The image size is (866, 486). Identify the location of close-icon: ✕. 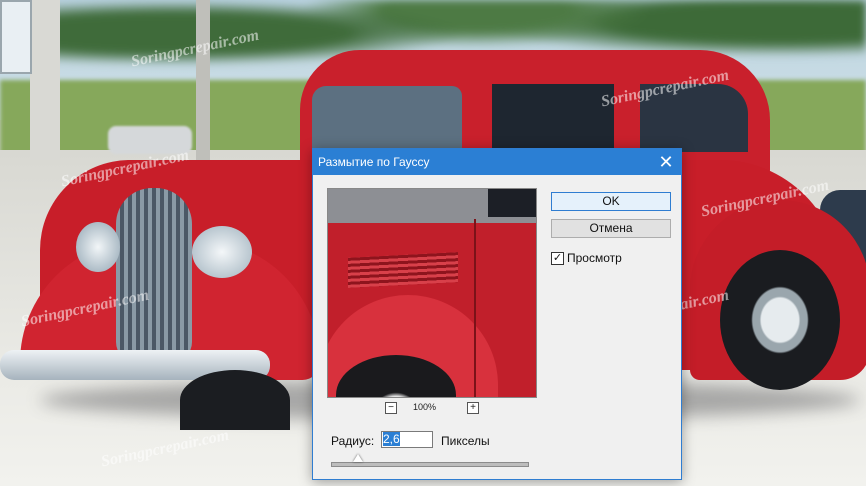
(666, 162).